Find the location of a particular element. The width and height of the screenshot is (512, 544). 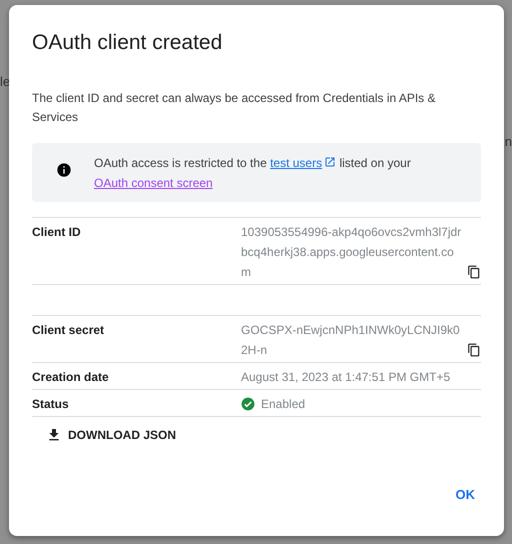

status-text: Enabled is located at coordinates (283, 404).